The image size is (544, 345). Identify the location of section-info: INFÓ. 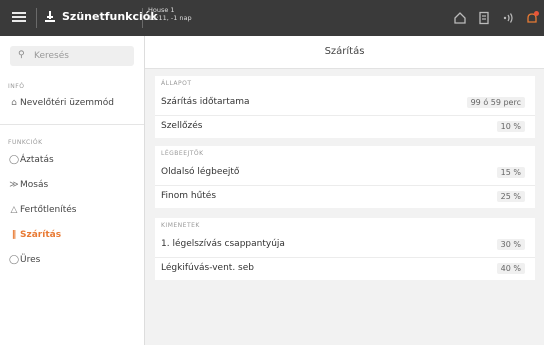
(16, 86).